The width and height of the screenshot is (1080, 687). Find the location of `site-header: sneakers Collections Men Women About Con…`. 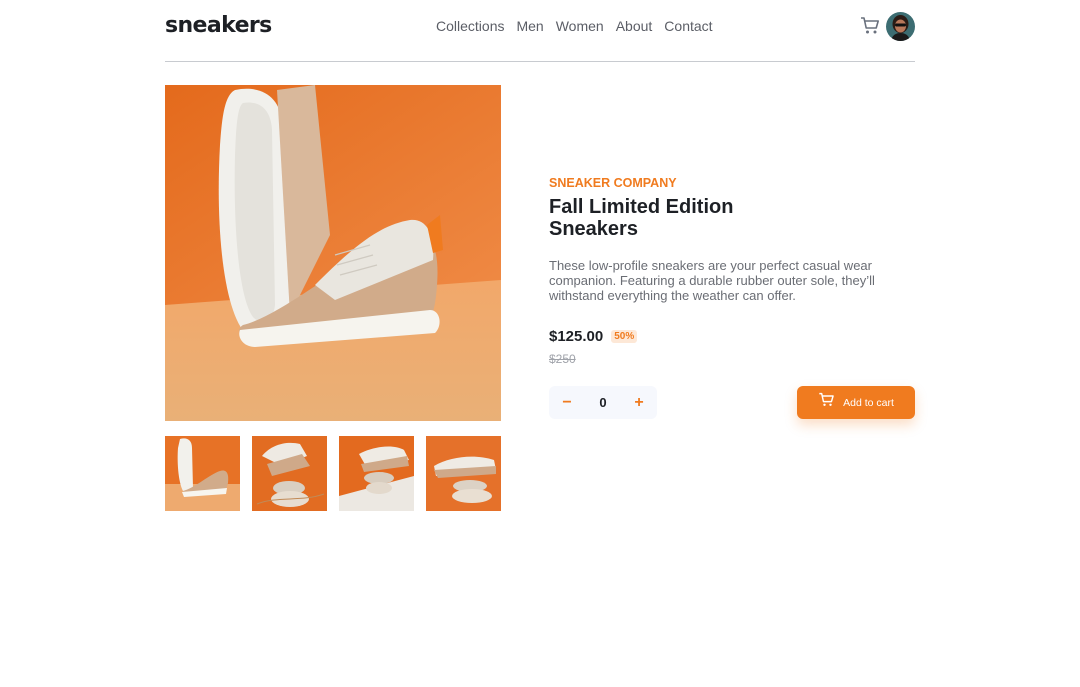

site-header: sneakers Collections Men Women About Con… is located at coordinates (540, 31).